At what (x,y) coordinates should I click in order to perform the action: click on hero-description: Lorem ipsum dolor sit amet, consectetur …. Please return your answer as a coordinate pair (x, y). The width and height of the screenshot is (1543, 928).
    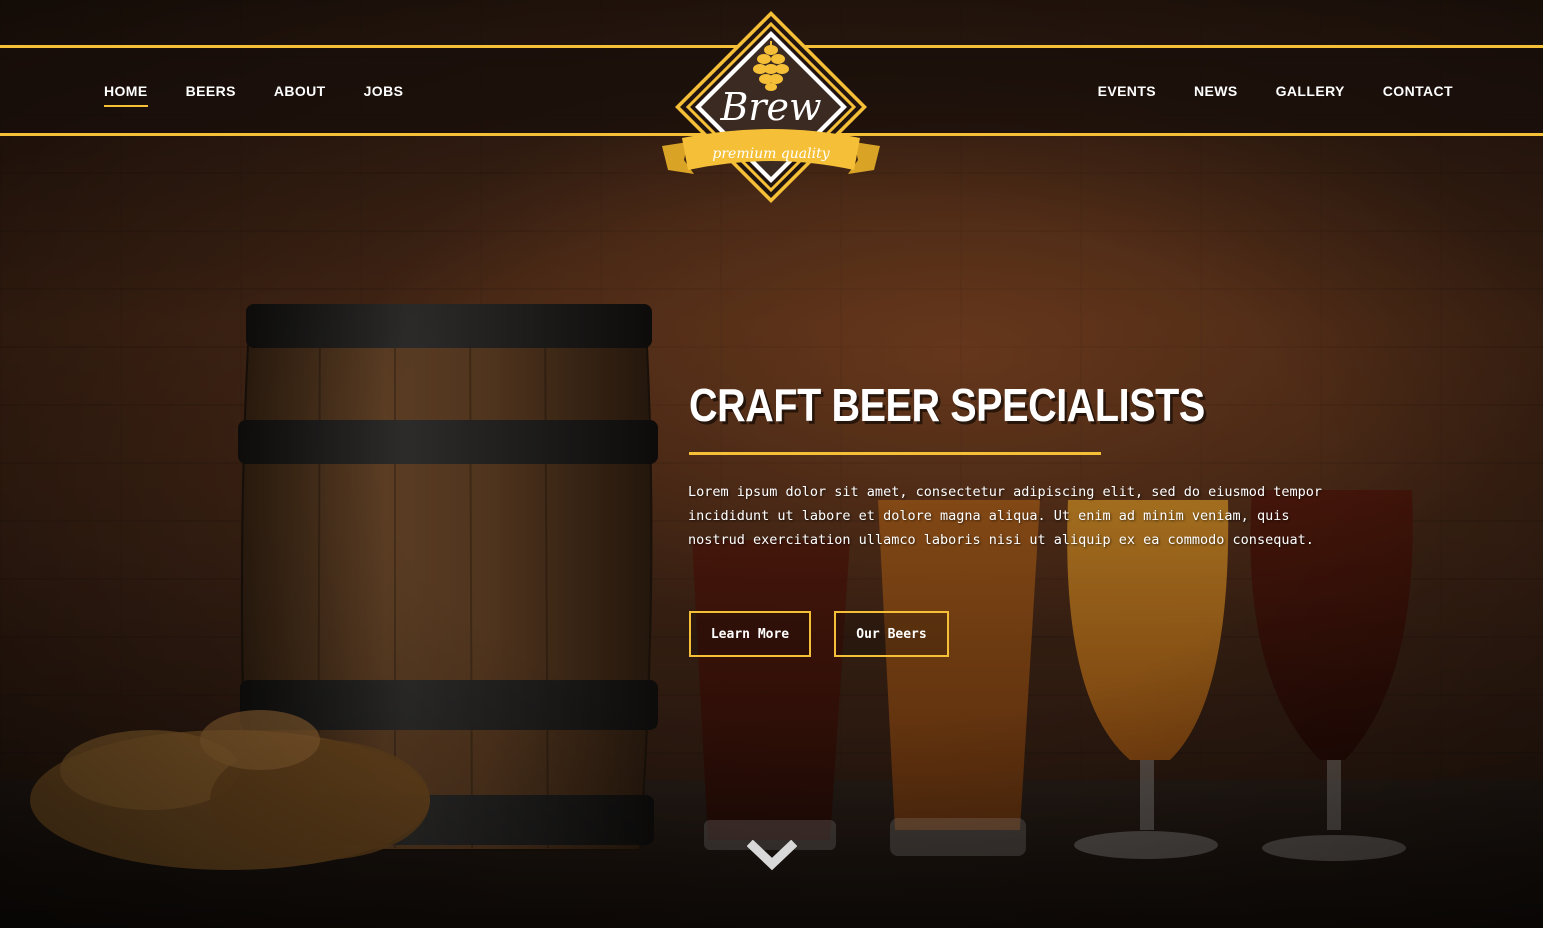
    Looking at the image, I should click on (1005, 516).